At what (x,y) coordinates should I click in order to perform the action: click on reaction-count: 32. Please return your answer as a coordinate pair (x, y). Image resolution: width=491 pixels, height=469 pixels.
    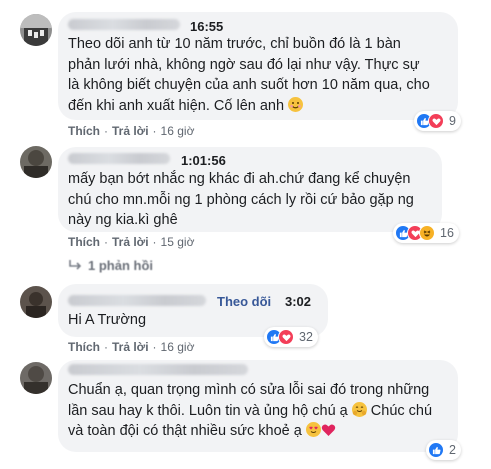
    Looking at the image, I should click on (306, 337).